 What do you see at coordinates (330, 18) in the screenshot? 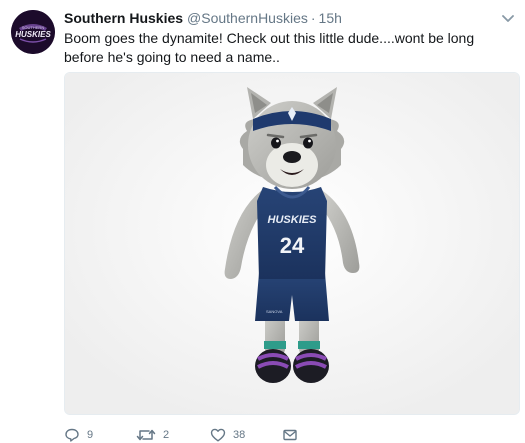
I see `timestamp: 15h` at bounding box center [330, 18].